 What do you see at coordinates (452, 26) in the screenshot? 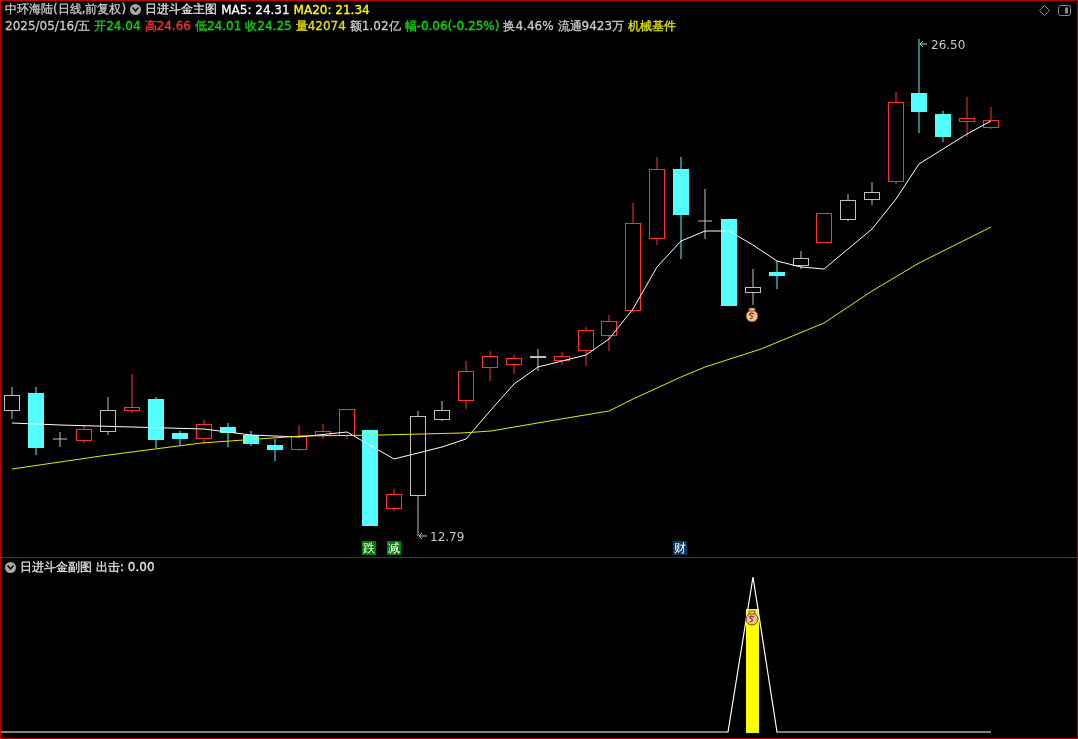
I see `quote-value: 幅-0.06(-0.25%)` at bounding box center [452, 26].